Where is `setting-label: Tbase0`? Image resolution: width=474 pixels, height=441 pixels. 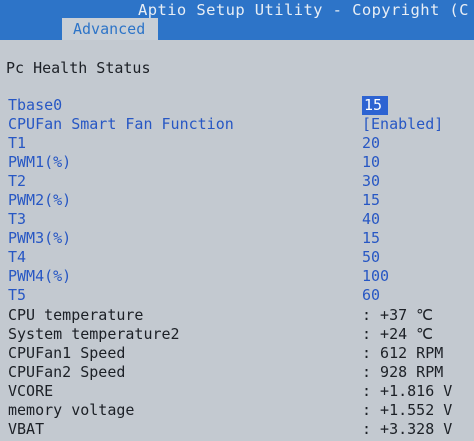
setting-label: Tbase0 is located at coordinates (35, 105).